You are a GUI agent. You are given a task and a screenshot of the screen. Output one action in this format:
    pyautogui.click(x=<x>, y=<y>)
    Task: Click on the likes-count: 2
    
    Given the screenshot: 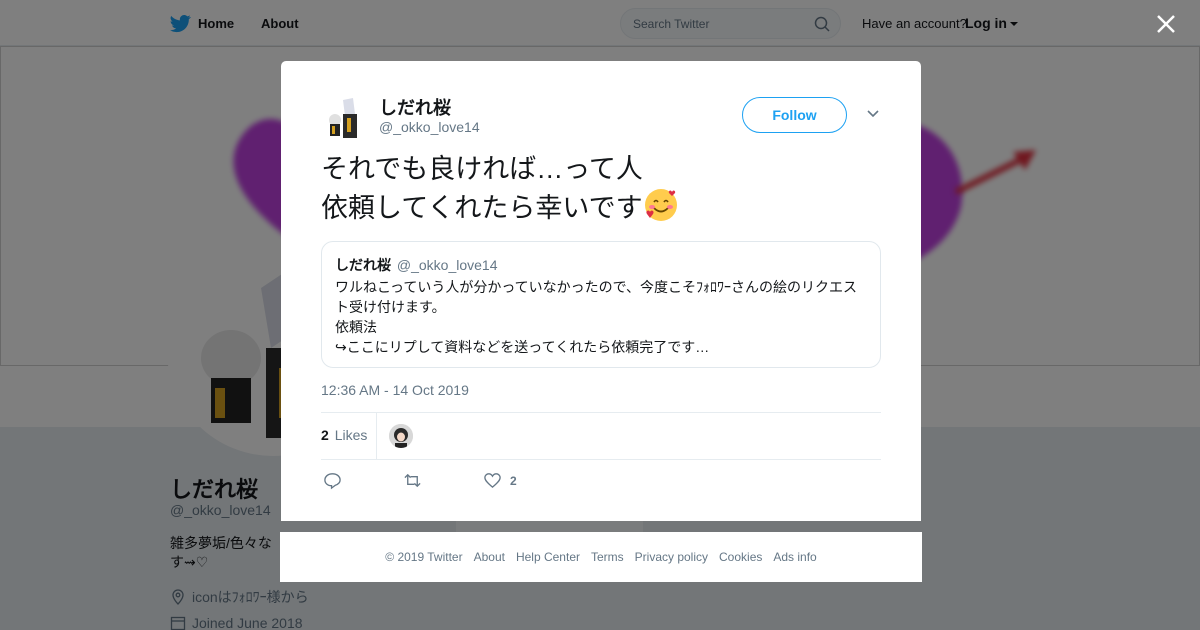 What is the action you would take?
    pyautogui.click(x=325, y=435)
    